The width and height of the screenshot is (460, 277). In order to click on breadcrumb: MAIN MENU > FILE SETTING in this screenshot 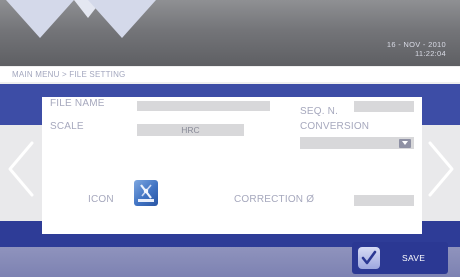, I will do `click(230, 74)`.